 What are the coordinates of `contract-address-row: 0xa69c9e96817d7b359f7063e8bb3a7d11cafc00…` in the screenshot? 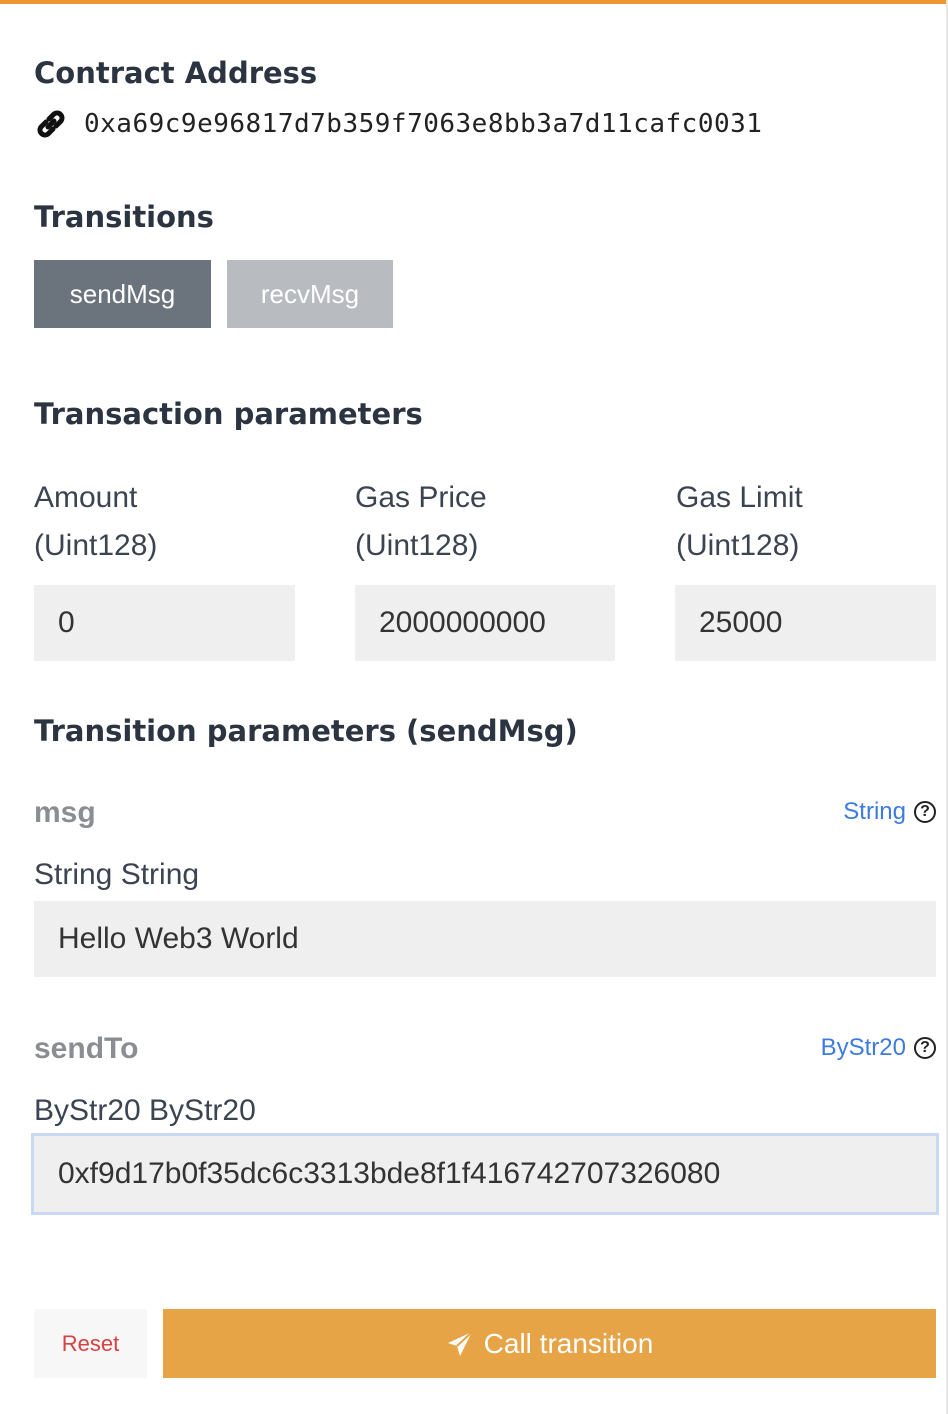 It's located at (398, 124).